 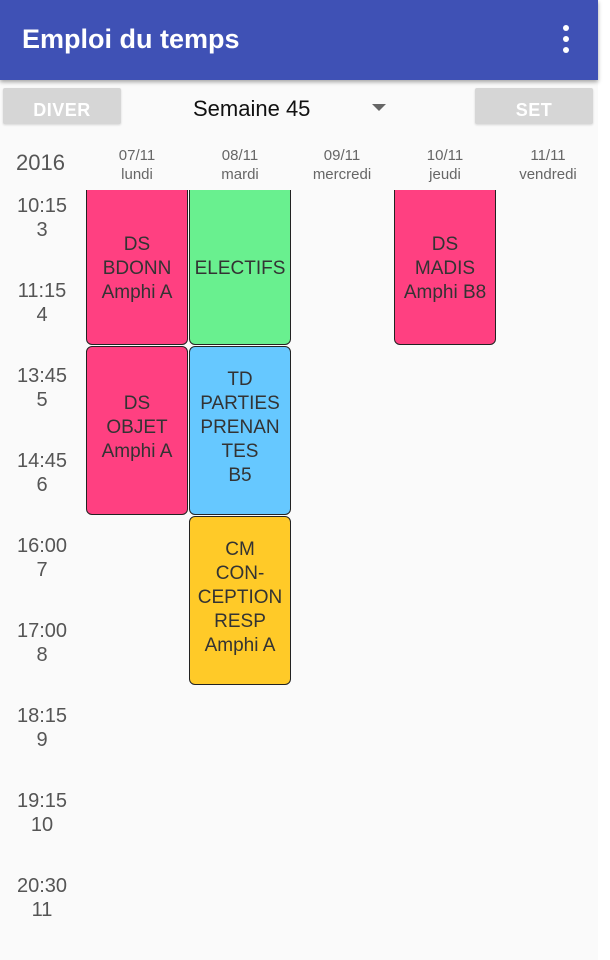 What do you see at coordinates (42, 291) in the screenshot?
I see `slot-time: 11:15` at bounding box center [42, 291].